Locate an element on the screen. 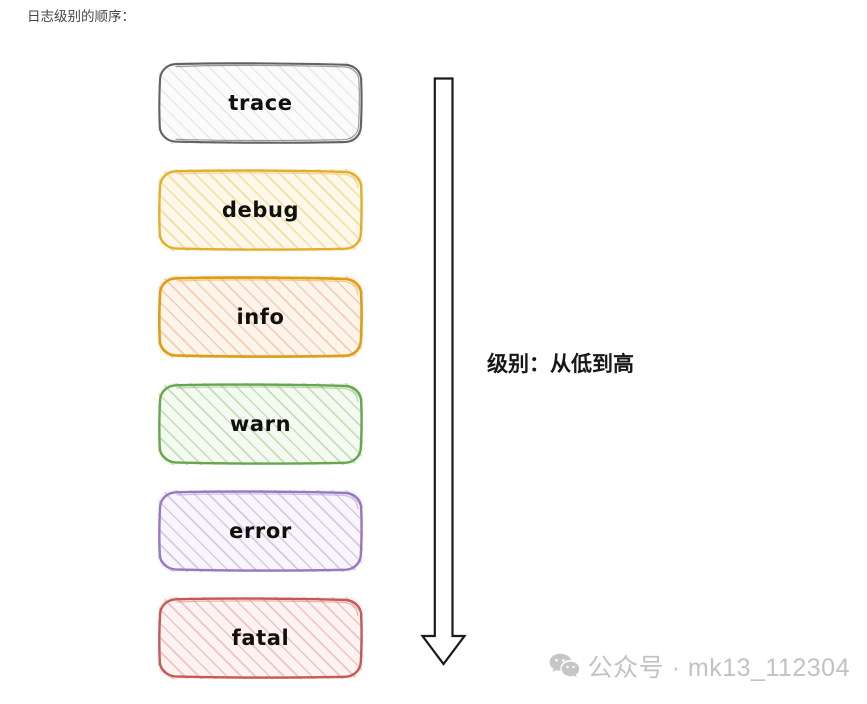 The height and width of the screenshot is (704, 867). level-box-fatal: fatal is located at coordinates (260, 638).